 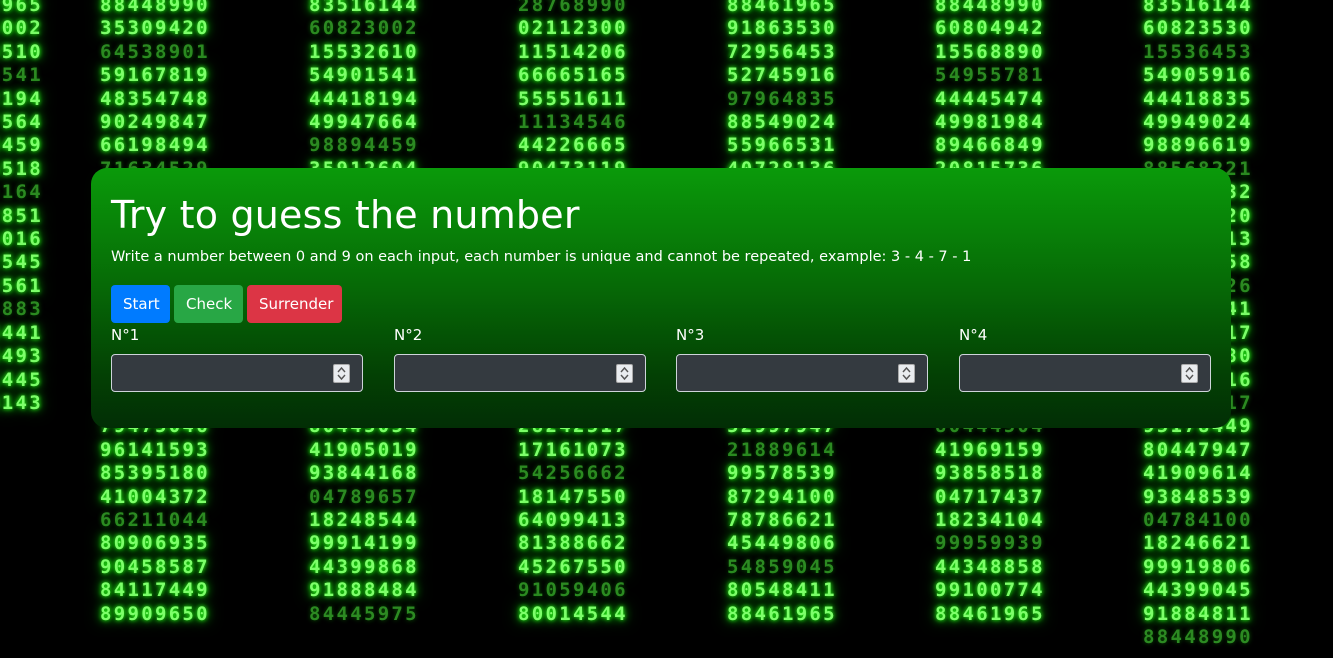 What do you see at coordinates (573, 51) in the screenshot?
I see `matrix-row: 11514206` at bounding box center [573, 51].